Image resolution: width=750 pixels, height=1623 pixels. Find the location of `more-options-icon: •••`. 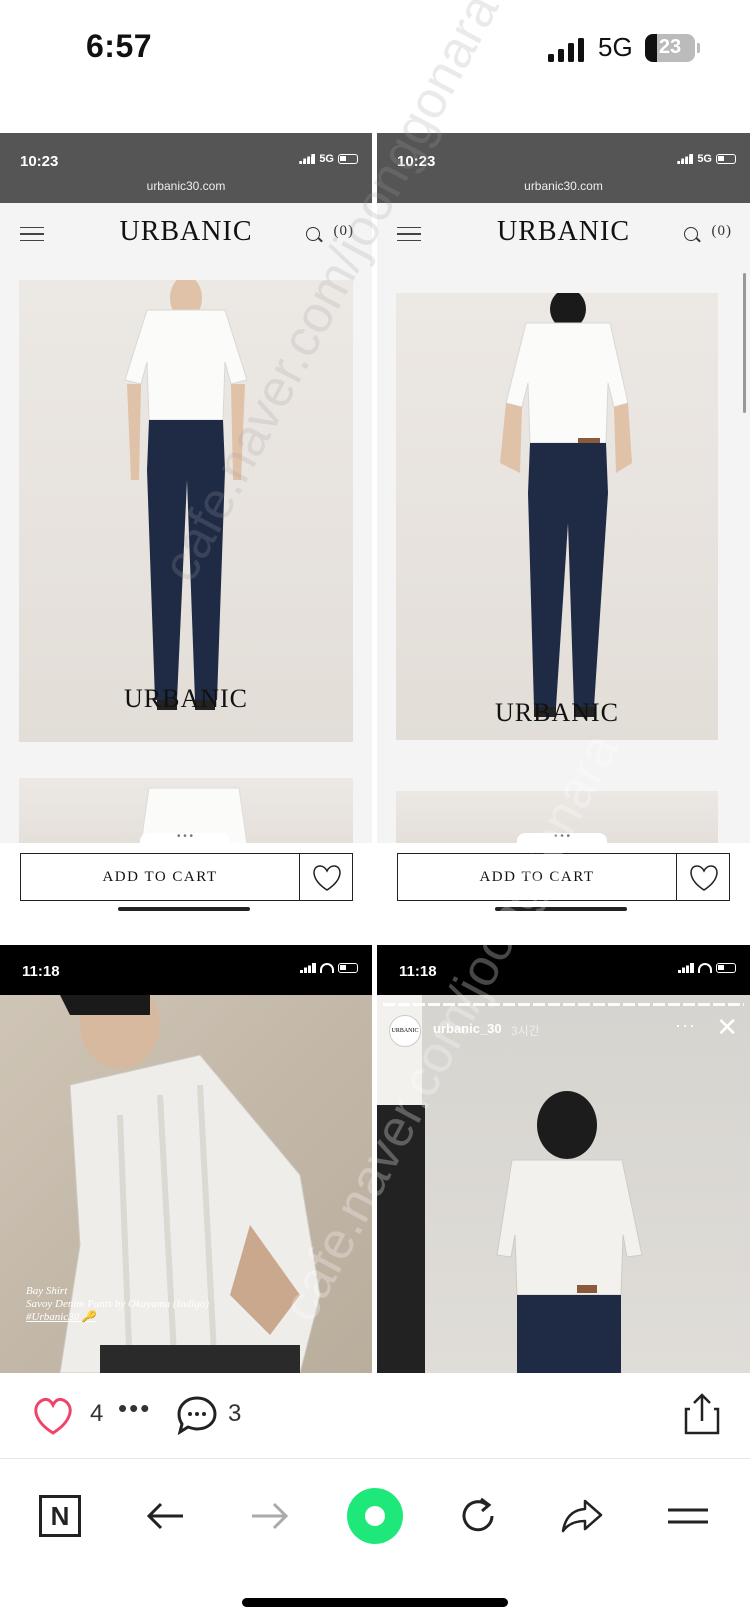

more-options-icon: ••• is located at coordinates (134, 1408).